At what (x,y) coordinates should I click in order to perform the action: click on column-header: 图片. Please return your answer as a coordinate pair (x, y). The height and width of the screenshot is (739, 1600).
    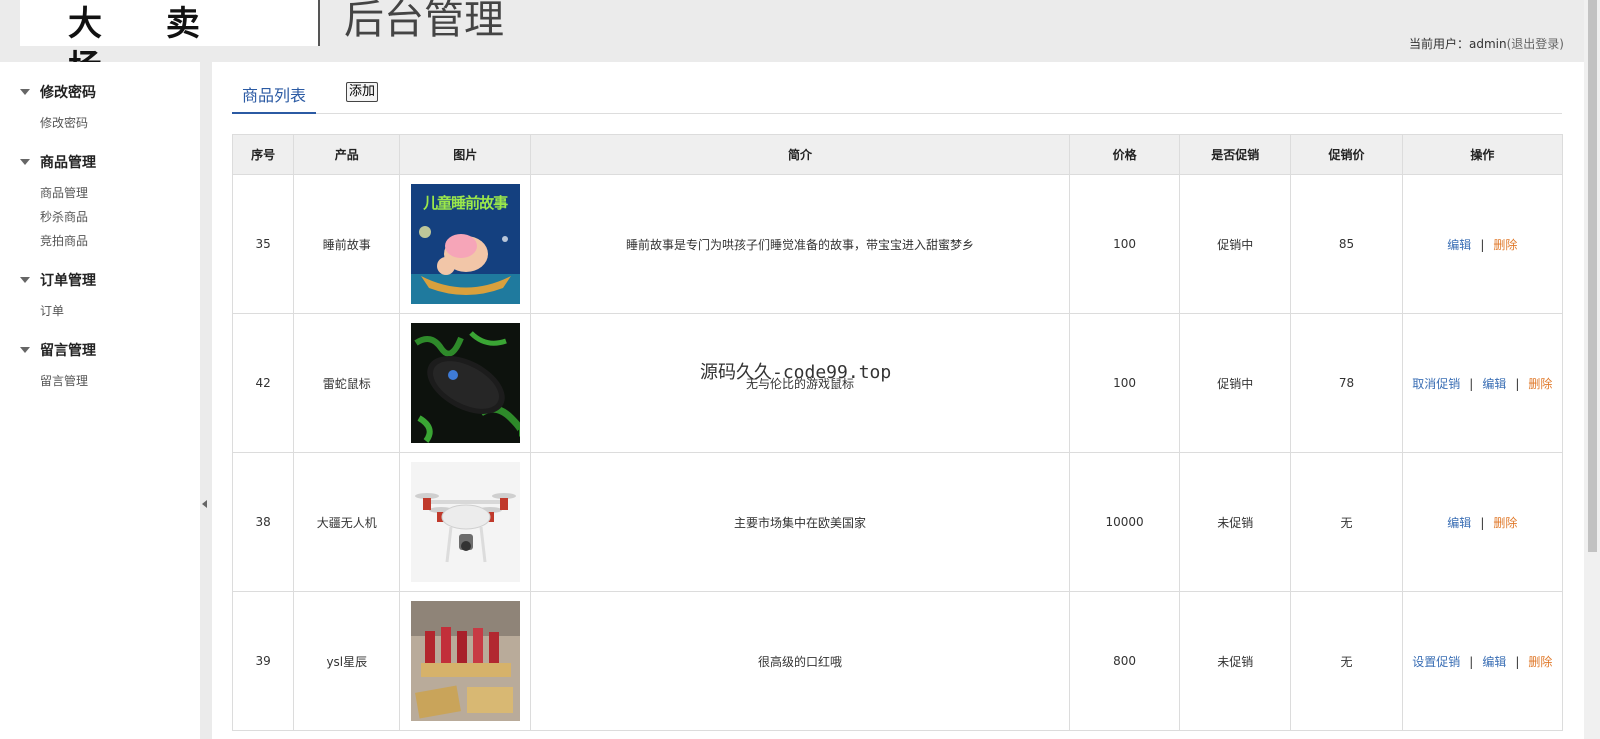
    Looking at the image, I should click on (465, 154).